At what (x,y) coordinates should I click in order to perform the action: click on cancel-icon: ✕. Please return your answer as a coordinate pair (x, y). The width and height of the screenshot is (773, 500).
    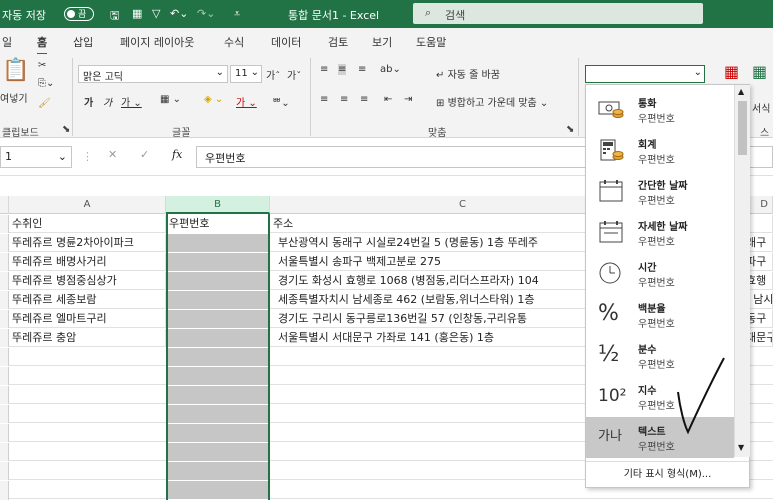
    Looking at the image, I should click on (112, 154).